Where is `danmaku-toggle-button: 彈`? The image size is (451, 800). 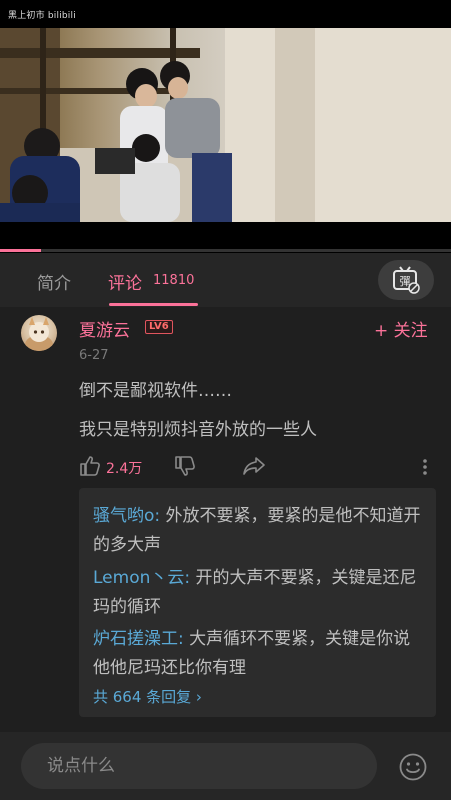
danmaku-toggle-button: 彈 is located at coordinates (406, 280).